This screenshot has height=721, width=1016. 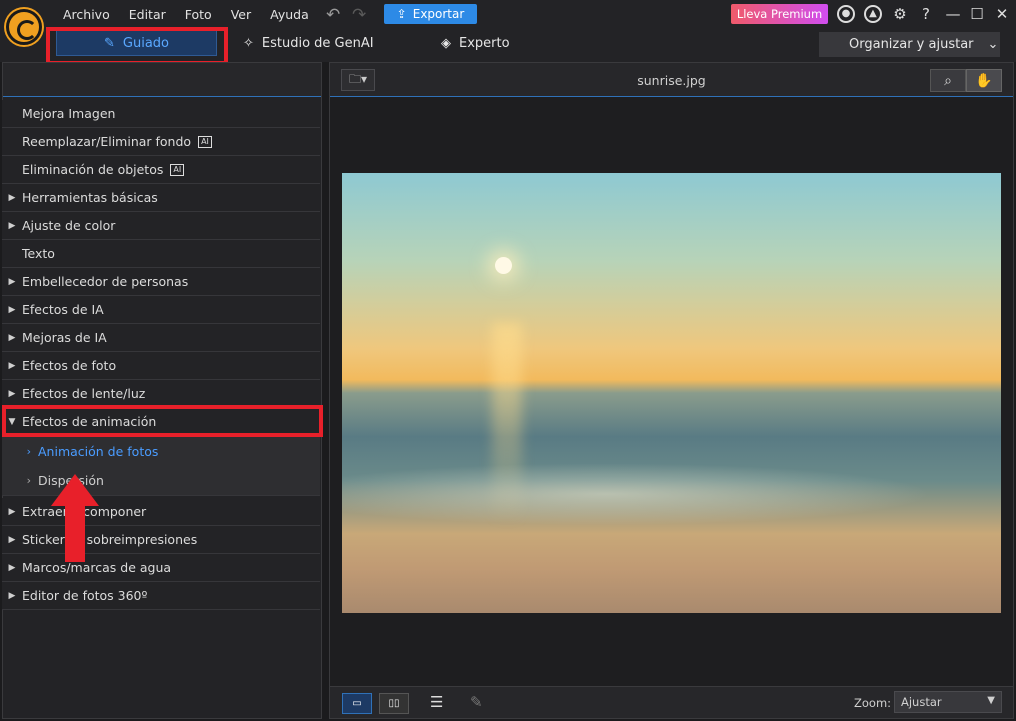 What do you see at coordinates (161, 394) in the screenshot?
I see `panel-item-lente-luz: ▶ Efectos de lente/luz` at bounding box center [161, 394].